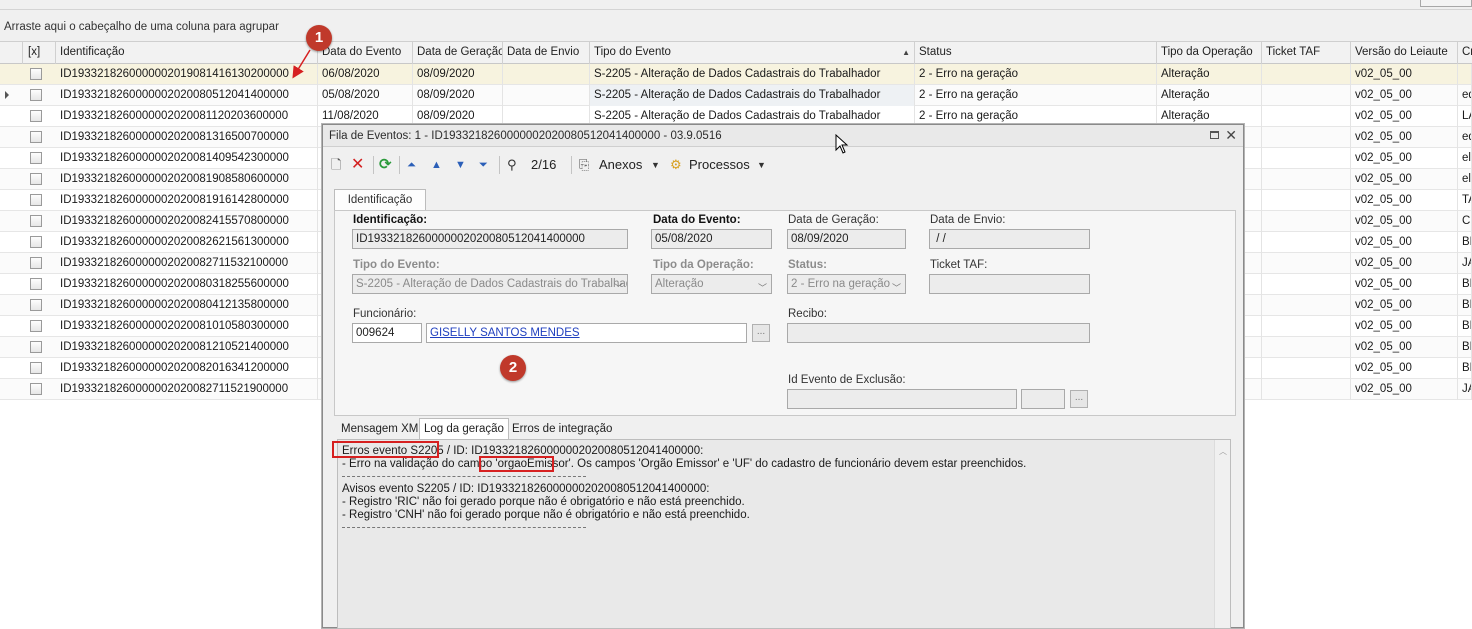  What do you see at coordinates (187, 179) in the screenshot?
I see `cell-id: ID1933218260000002020081908580600000` at bounding box center [187, 179].